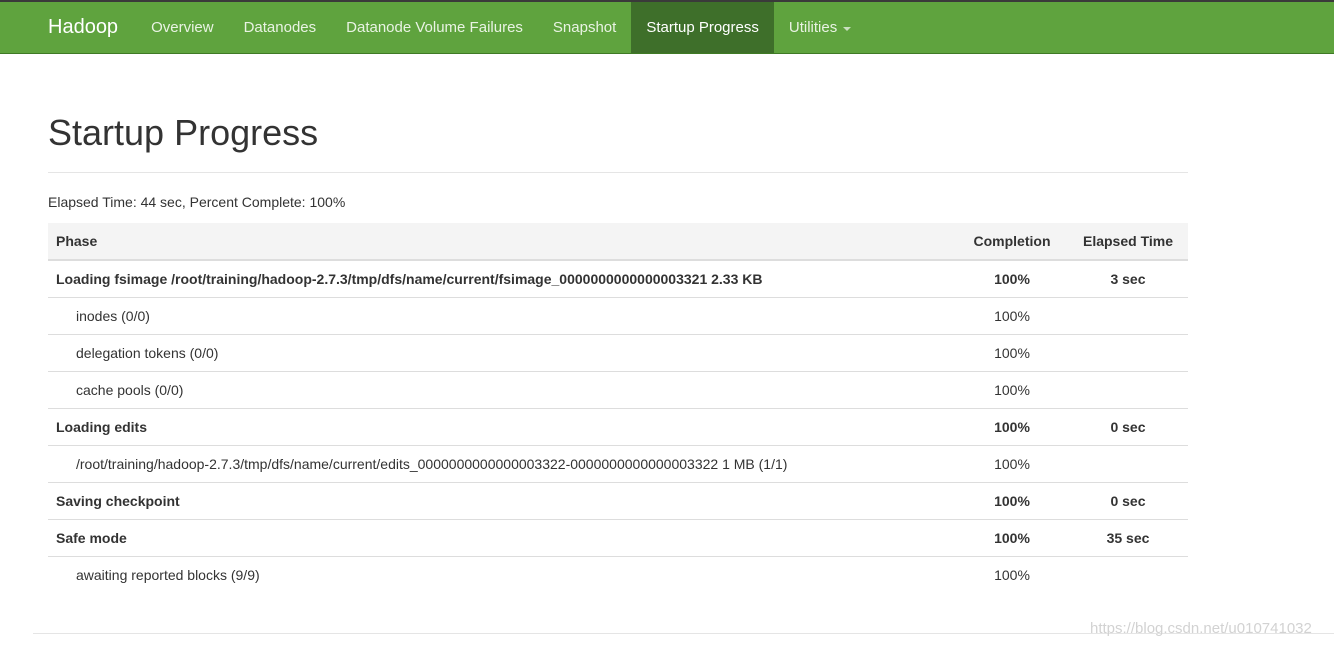 The image size is (1334, 646). Describe the element at coordinates (813, 27) in the screenshot. I see `nav-utilities-label: Utilities` at that location.